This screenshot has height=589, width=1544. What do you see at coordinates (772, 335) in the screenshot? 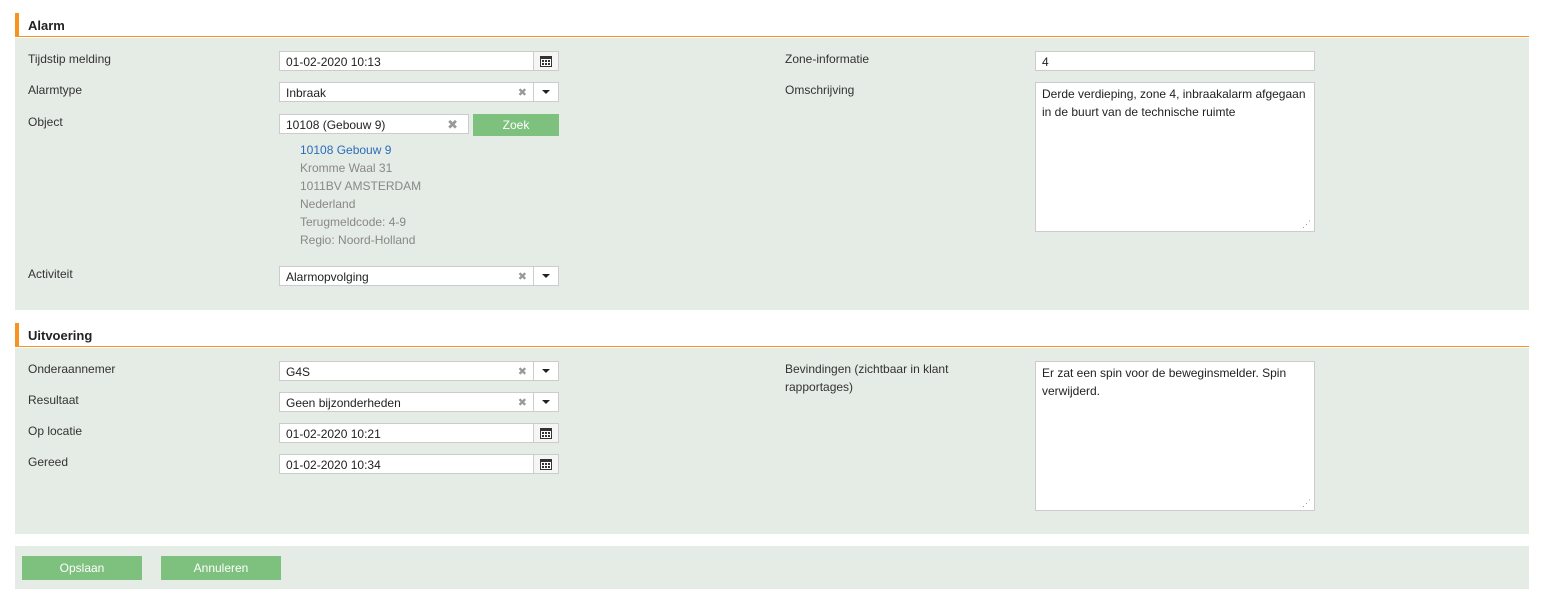
I see `uitvoering-section-header: Uitvoering` at bounding box center [772, 335].